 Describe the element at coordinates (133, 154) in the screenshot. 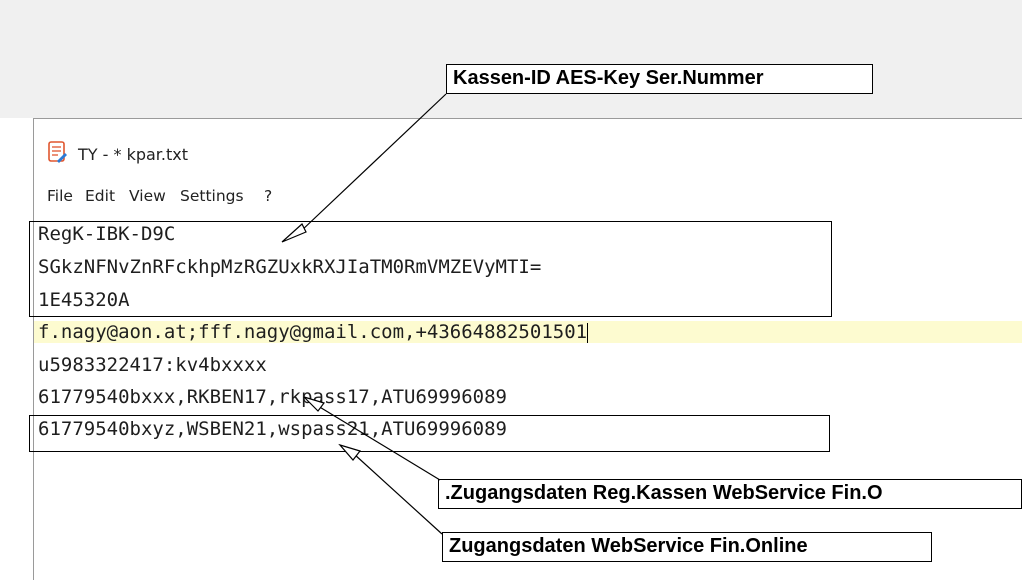

I see `window-title: TY - * kpar.txt` at that location.